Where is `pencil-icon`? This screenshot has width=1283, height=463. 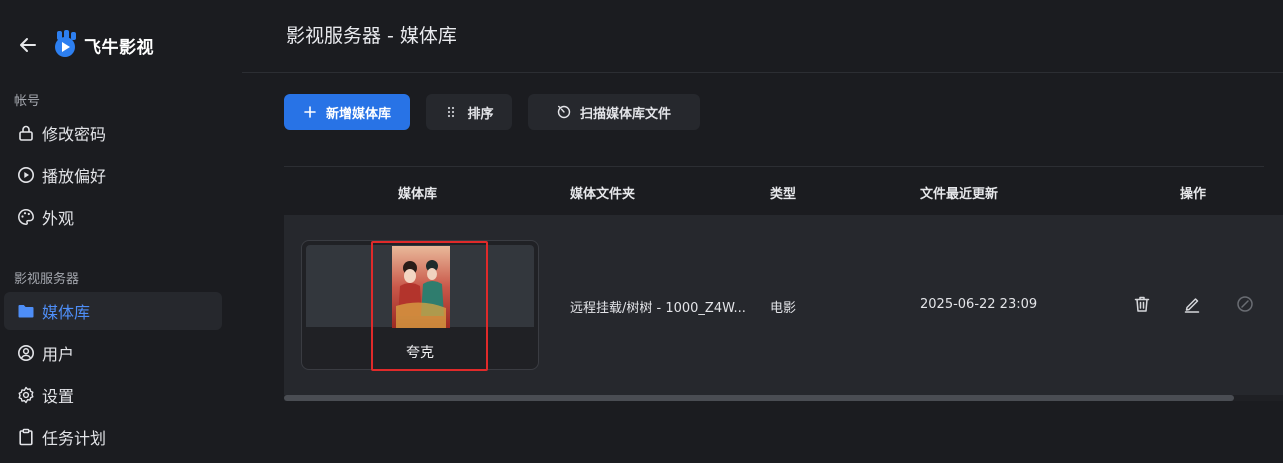 pencil-icon is located at coordinates (1192, 305).